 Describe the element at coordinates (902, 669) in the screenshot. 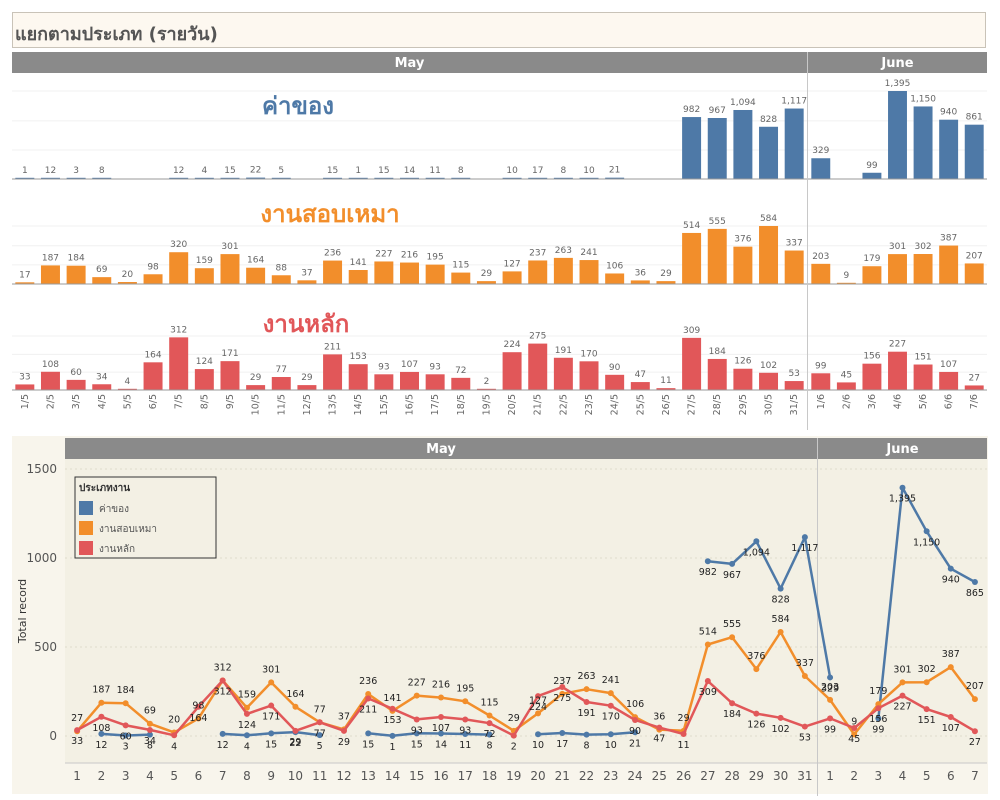

I see `data-label: 301` at that location.